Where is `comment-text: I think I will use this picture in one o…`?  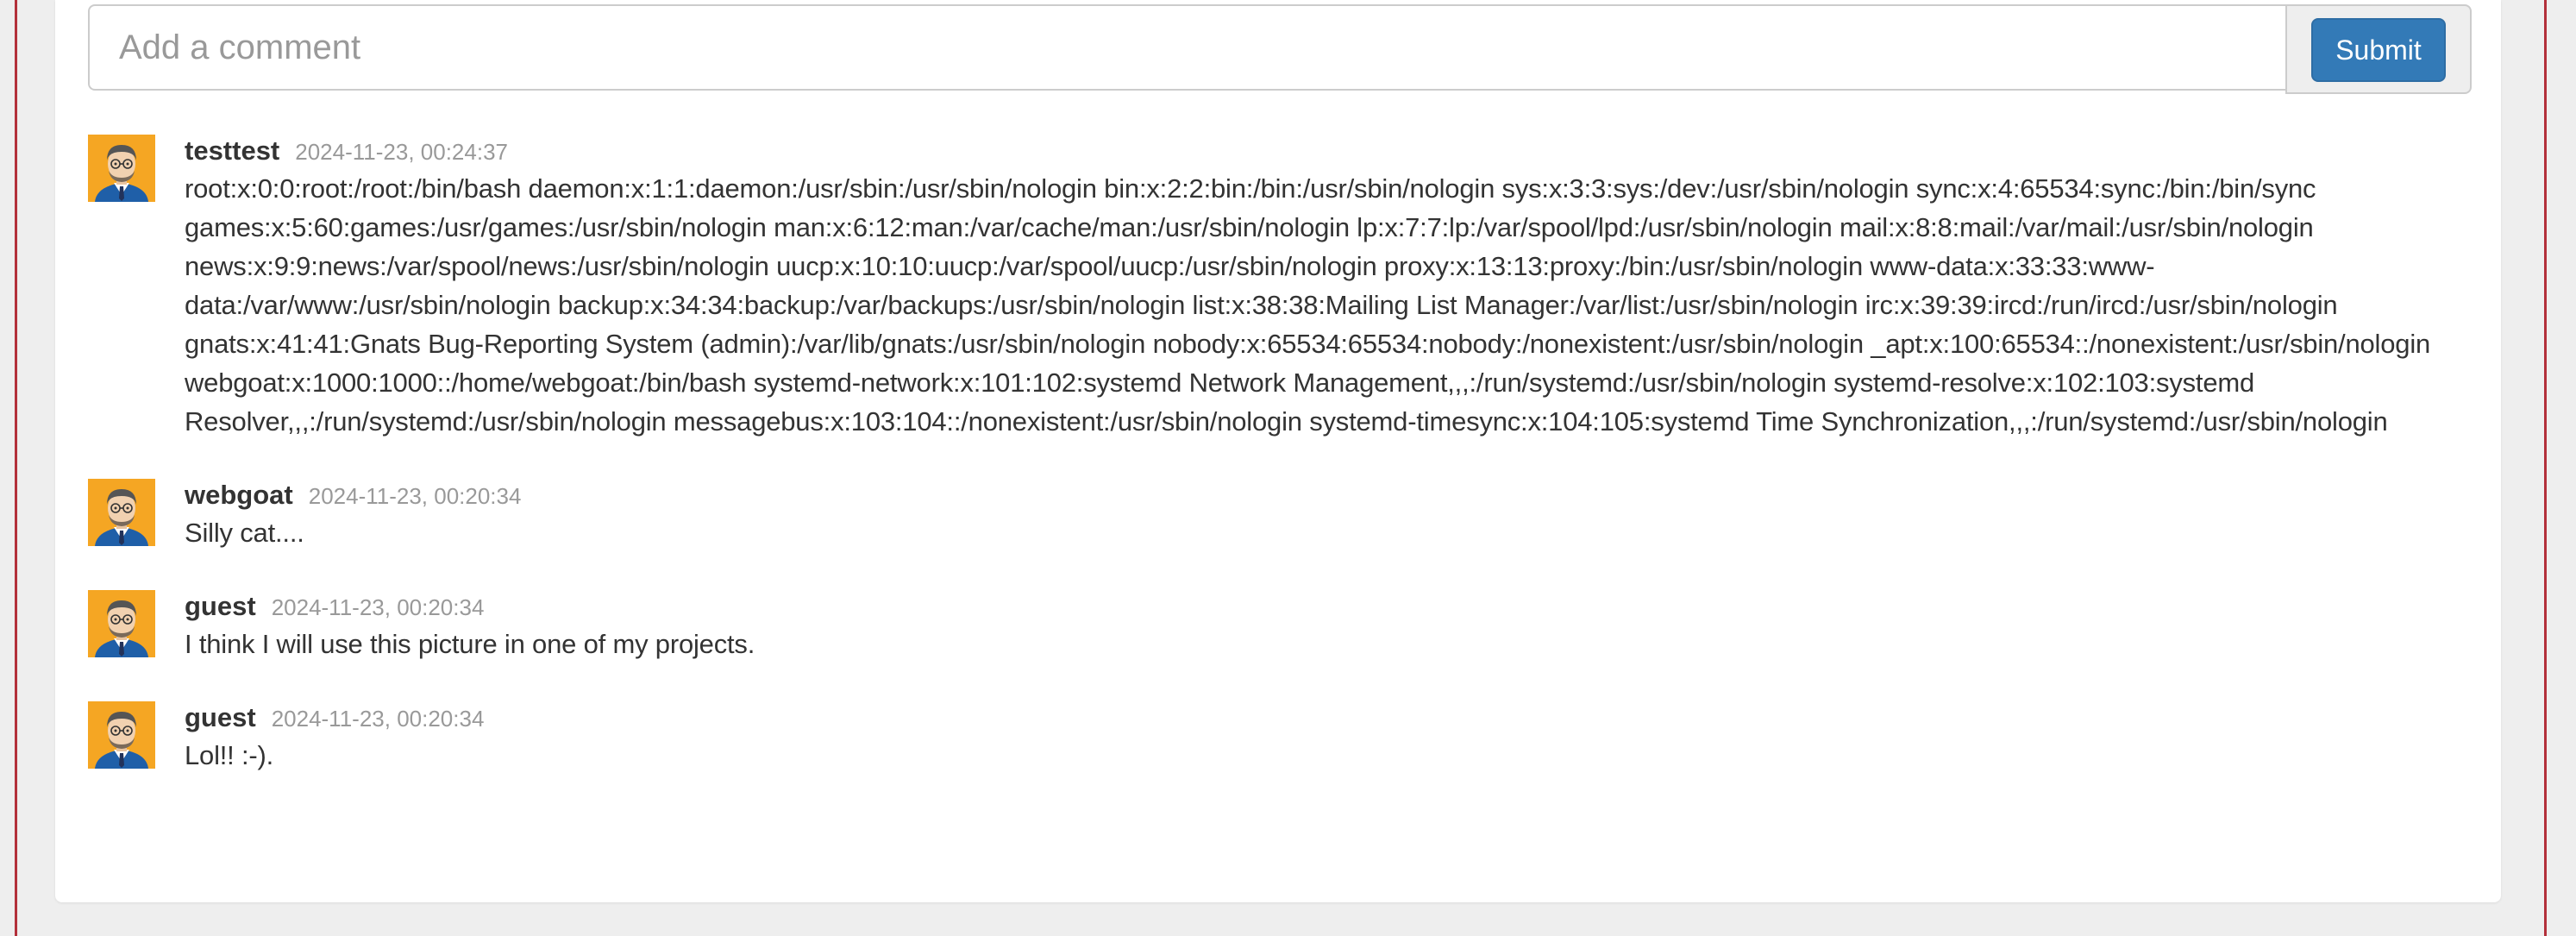
comment-text: I think I will use this picture in one o… is located at coordinates (470, 644).